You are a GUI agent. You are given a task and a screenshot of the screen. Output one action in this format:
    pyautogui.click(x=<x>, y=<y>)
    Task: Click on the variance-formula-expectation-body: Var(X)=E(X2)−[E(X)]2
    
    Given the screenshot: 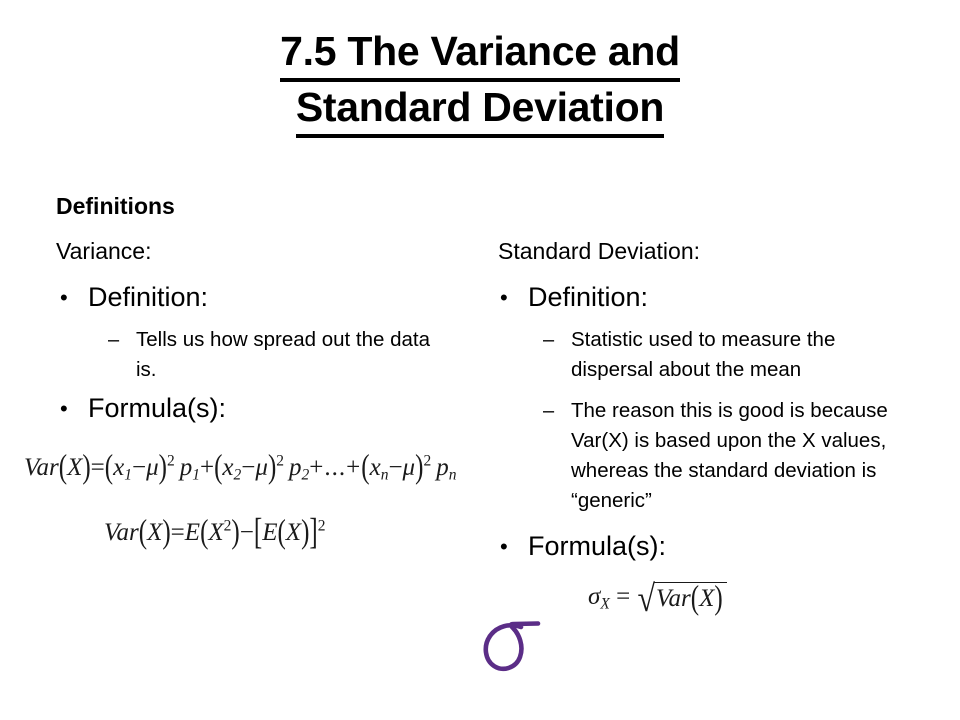 What is the action you would take?
    pyautogui.click(x=215, y=532)
    